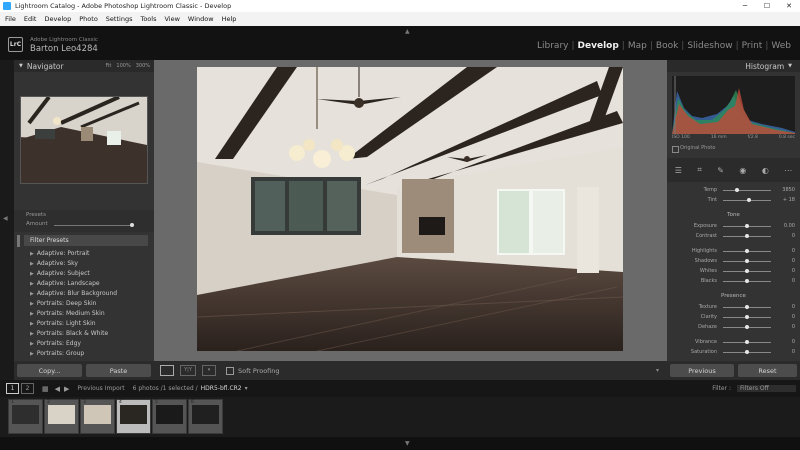 This screenshot has height=450, width=800. I want to click on navigator-header: ▼ Navigator Fit 100% 300%, so click(84, 66).